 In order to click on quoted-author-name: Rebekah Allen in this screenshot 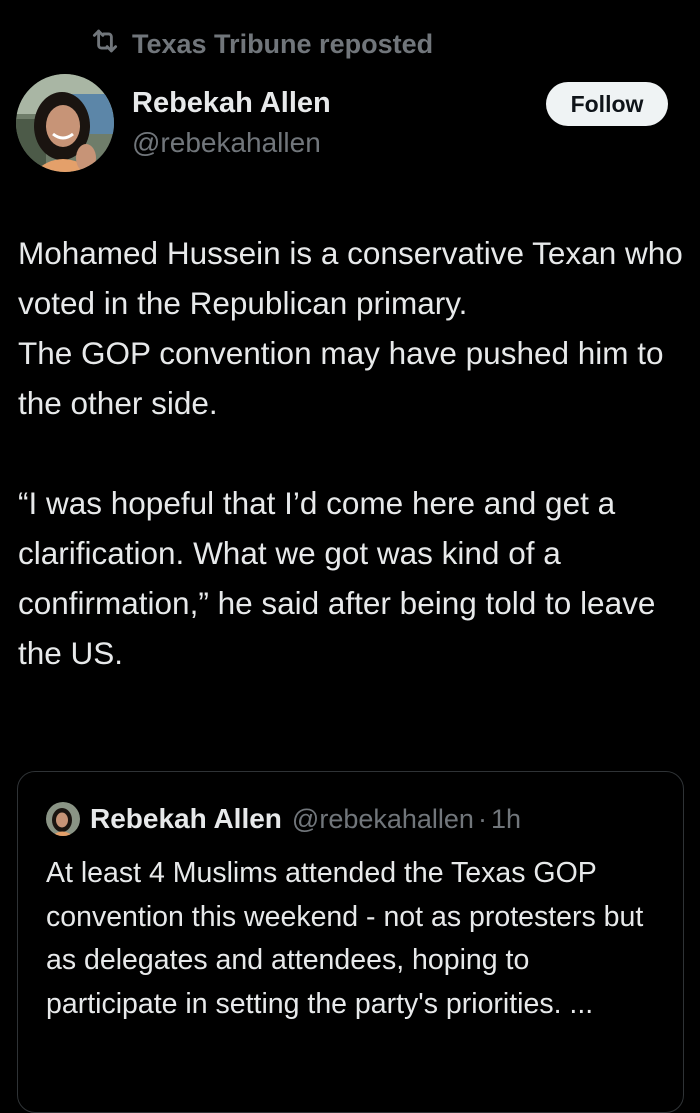, I will do `click(186, 819)`.